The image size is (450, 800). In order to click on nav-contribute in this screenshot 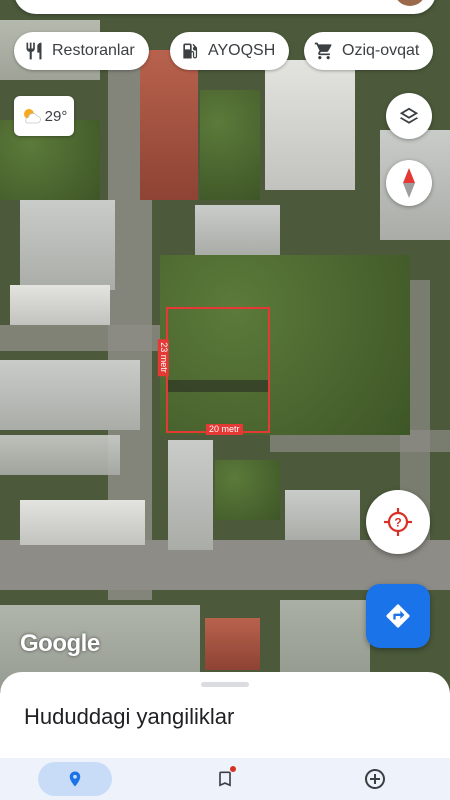, I will do `click(375, 779)`.